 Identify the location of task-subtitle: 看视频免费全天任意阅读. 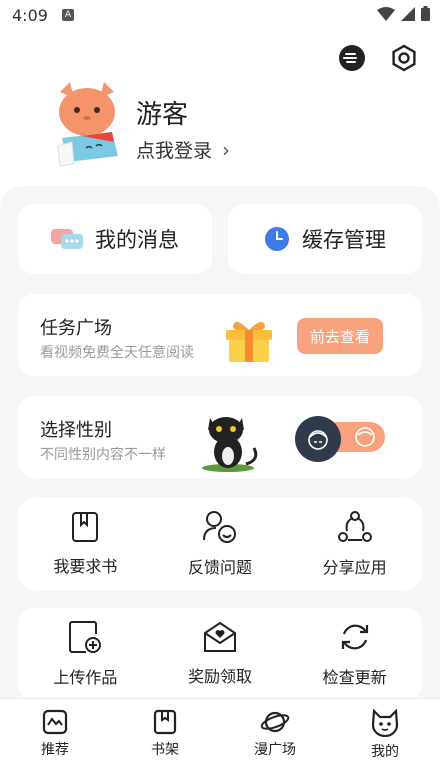
(117, 353).